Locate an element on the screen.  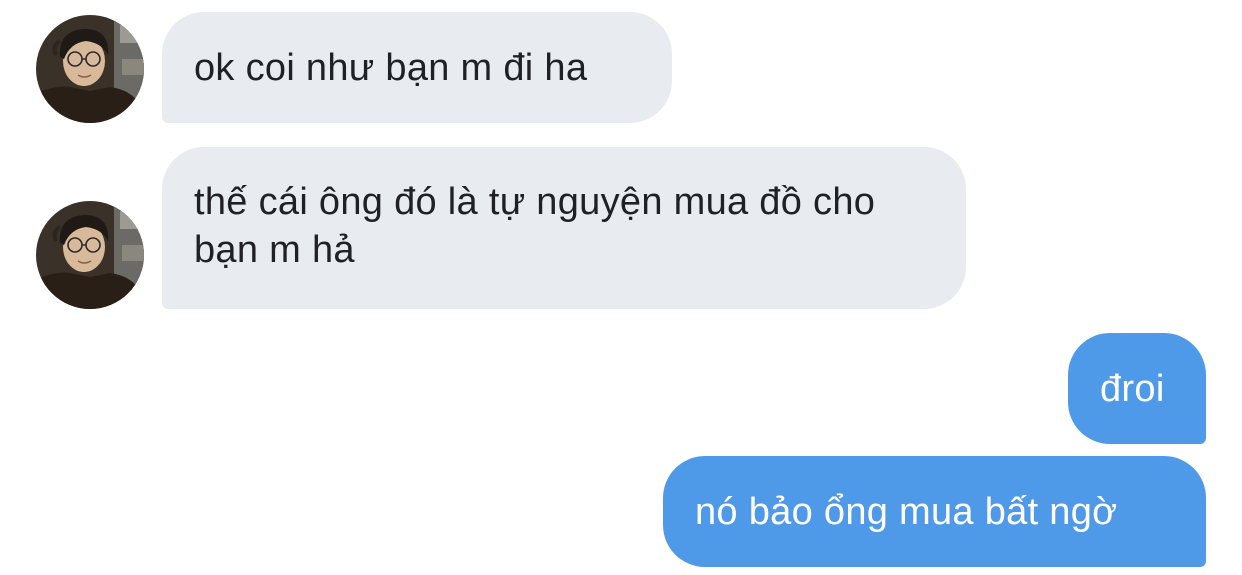
message-text: nó bảo ổng mua bất ngờ is located at coordinates (906, 512).